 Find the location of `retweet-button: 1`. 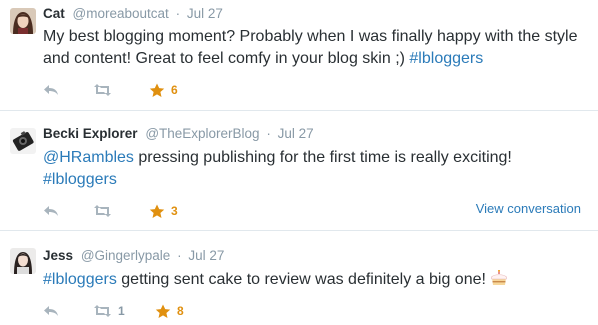

retweet-button: 1 is located at coordinates (109, 311).